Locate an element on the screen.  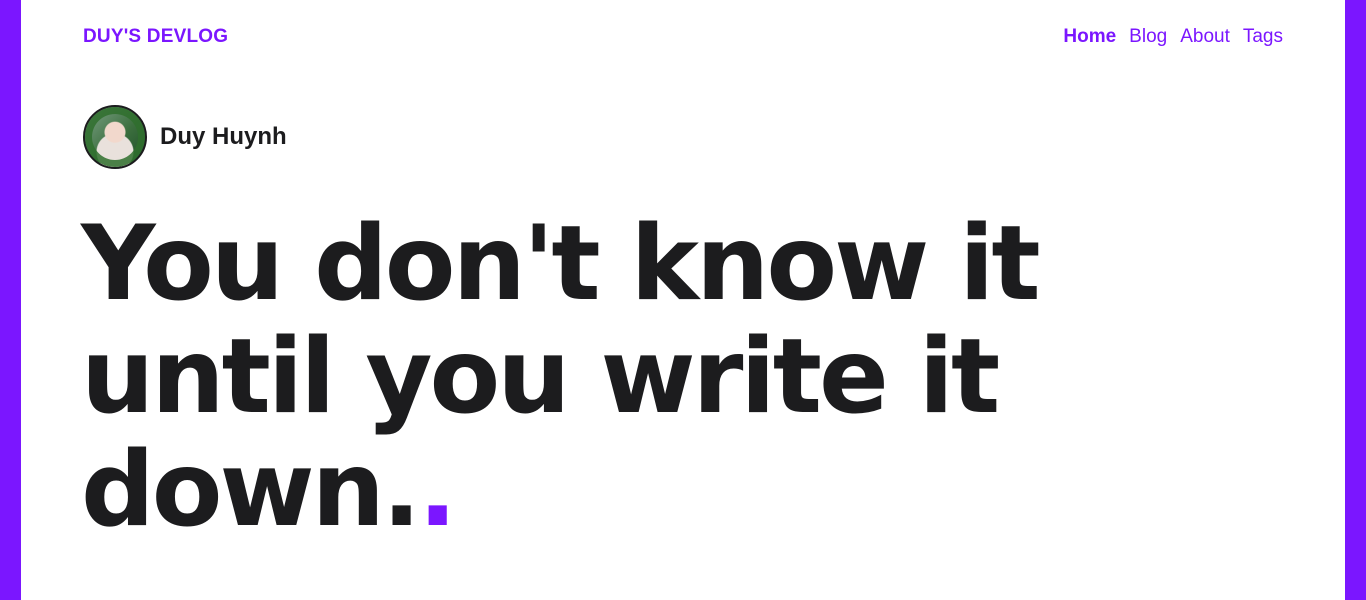
author-block: Duy Huynh is located at coordinates (185, 137).